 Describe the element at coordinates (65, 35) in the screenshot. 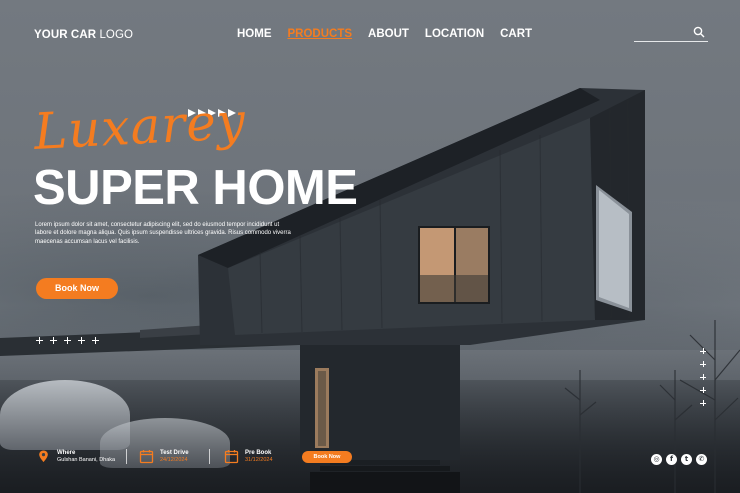

I see `logo-bold-text: YOUR CAR` at that location.